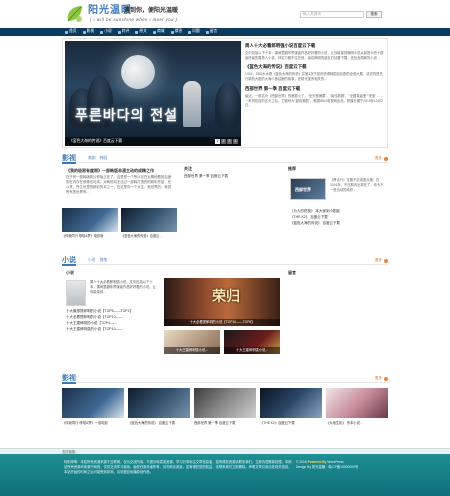  Describe the element at coordinates (69, 261) in the screenshot. I see `section-title: 小说` at that location.